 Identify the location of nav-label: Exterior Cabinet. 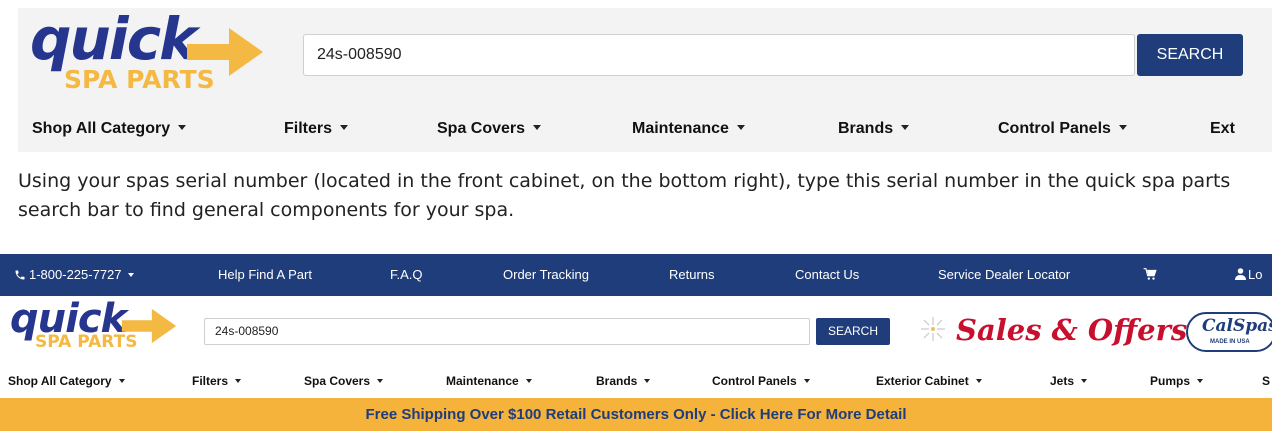
(922, 381).